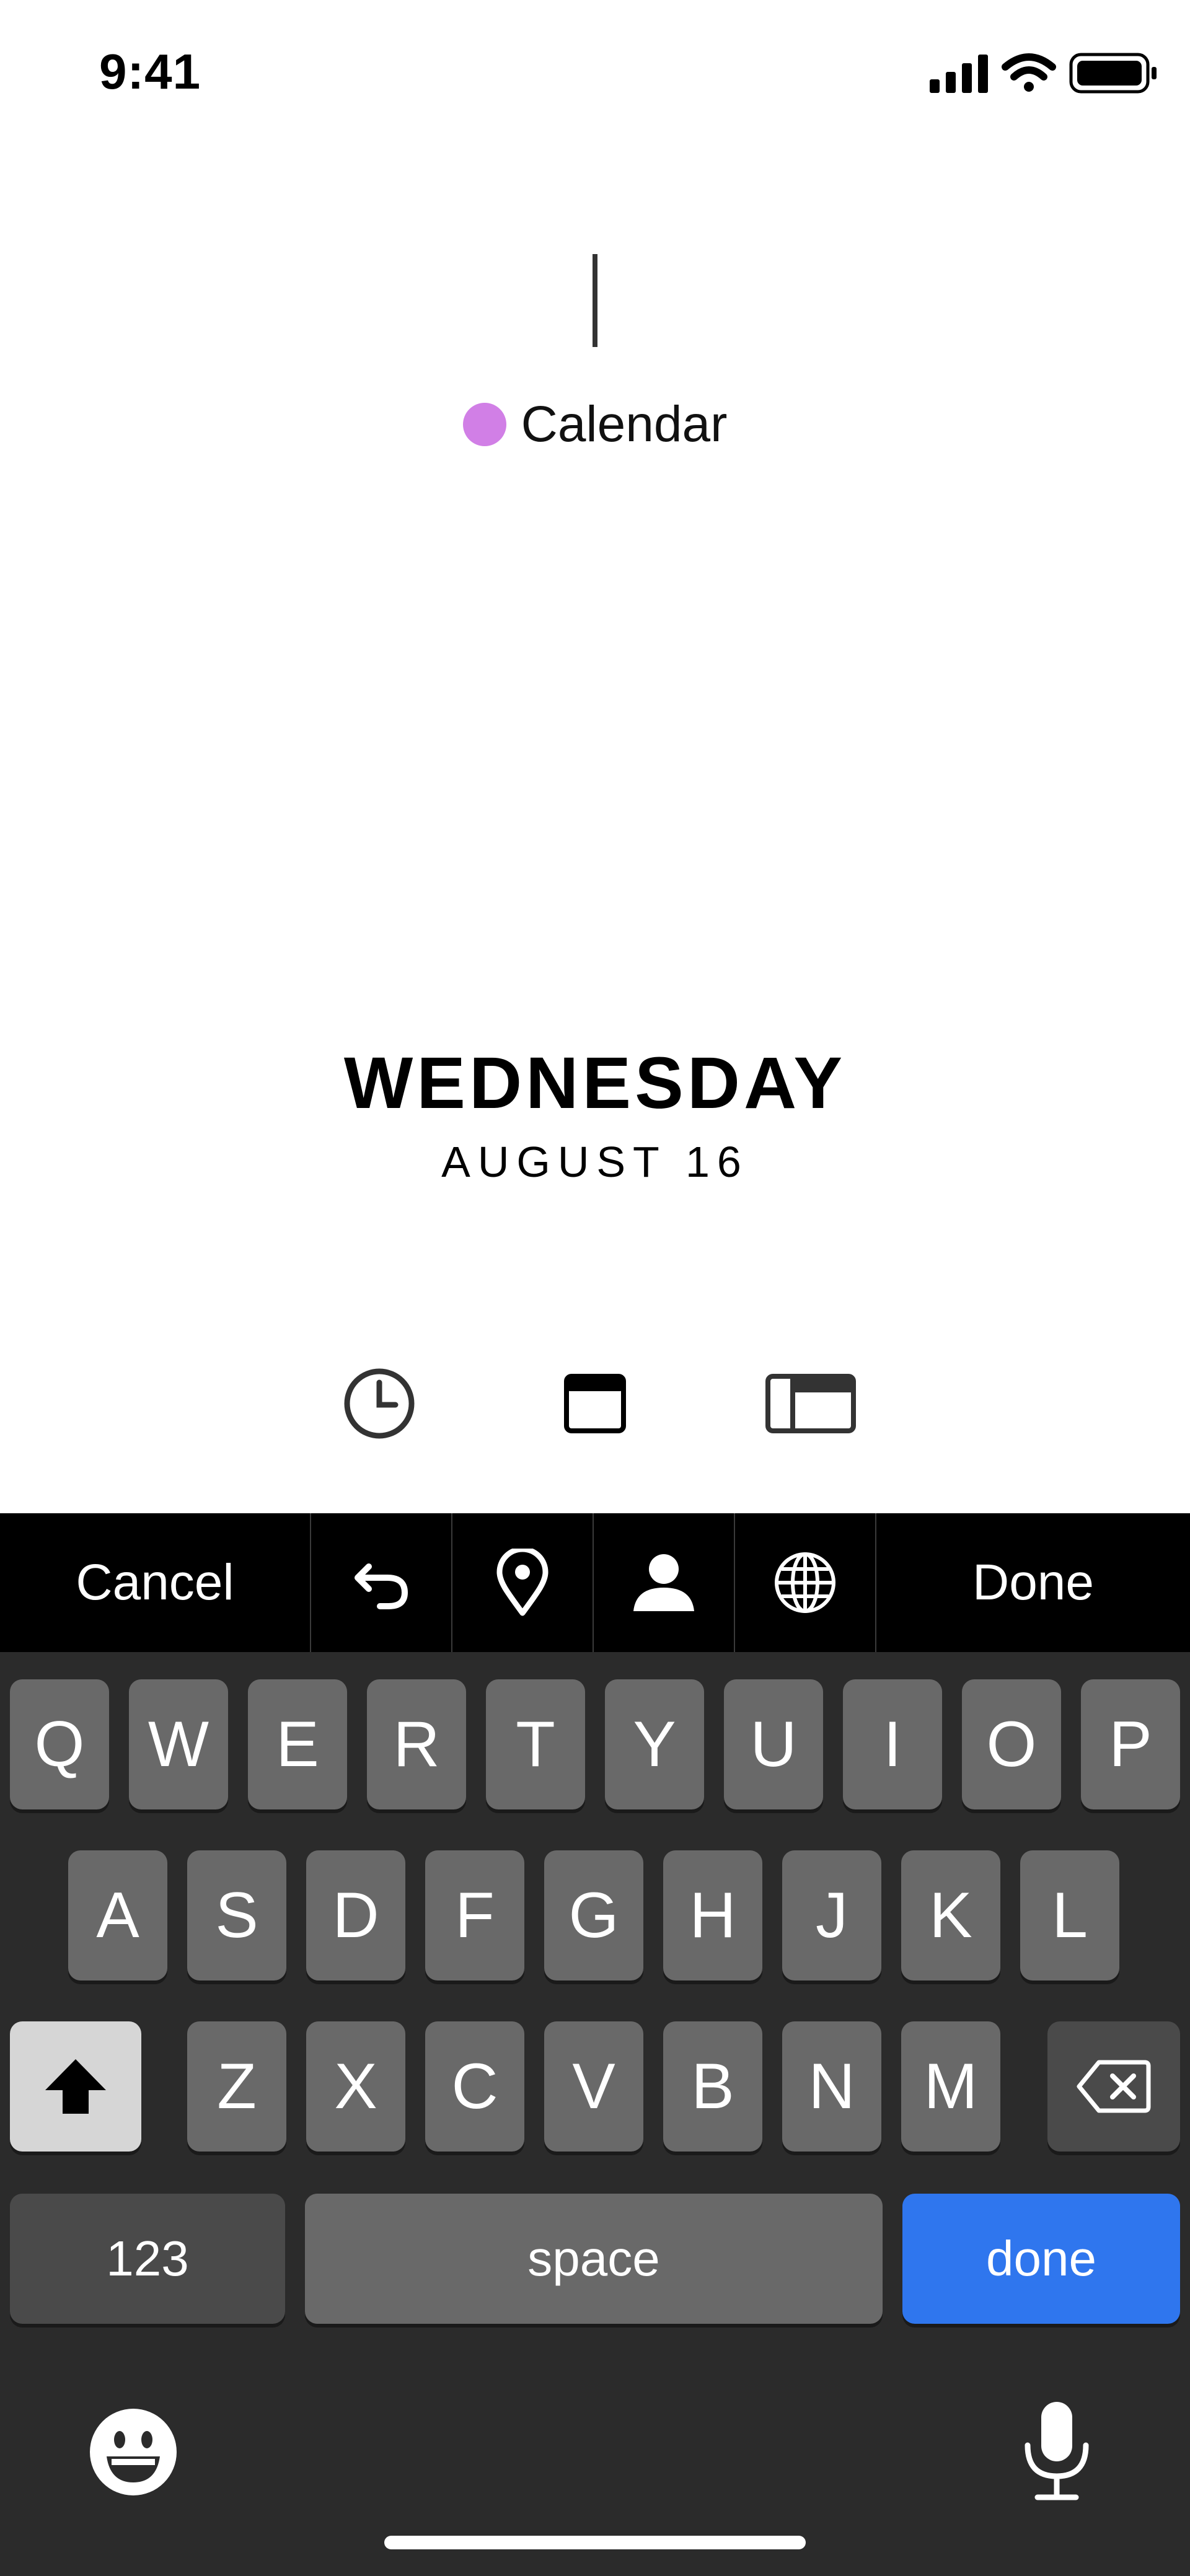 This screenshot has height=2576, width=1190. What do you see at coordinates (474, 1915) in the screenshot?
I see `key-f: F` at bounding box center [474, 1915].